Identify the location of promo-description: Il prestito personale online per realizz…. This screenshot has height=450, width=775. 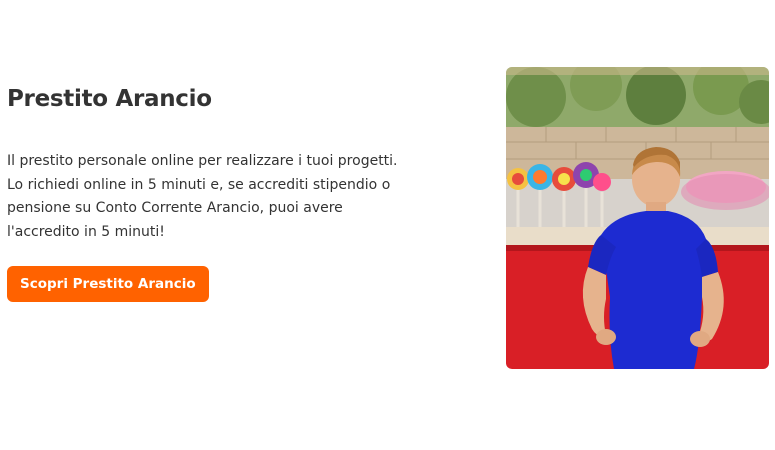
(202, 196).